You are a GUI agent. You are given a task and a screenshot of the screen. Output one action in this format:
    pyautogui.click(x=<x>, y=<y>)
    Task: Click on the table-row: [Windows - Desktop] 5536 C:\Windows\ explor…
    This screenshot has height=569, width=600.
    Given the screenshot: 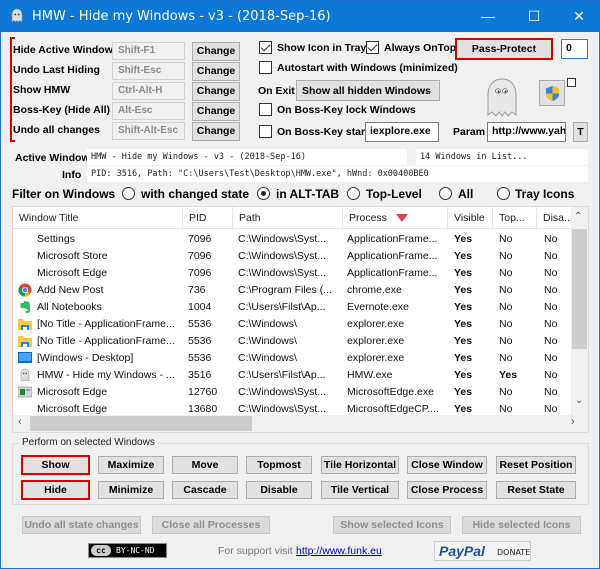 What is the action you would take?
    pyautogui.click(x=293, y=358)
    